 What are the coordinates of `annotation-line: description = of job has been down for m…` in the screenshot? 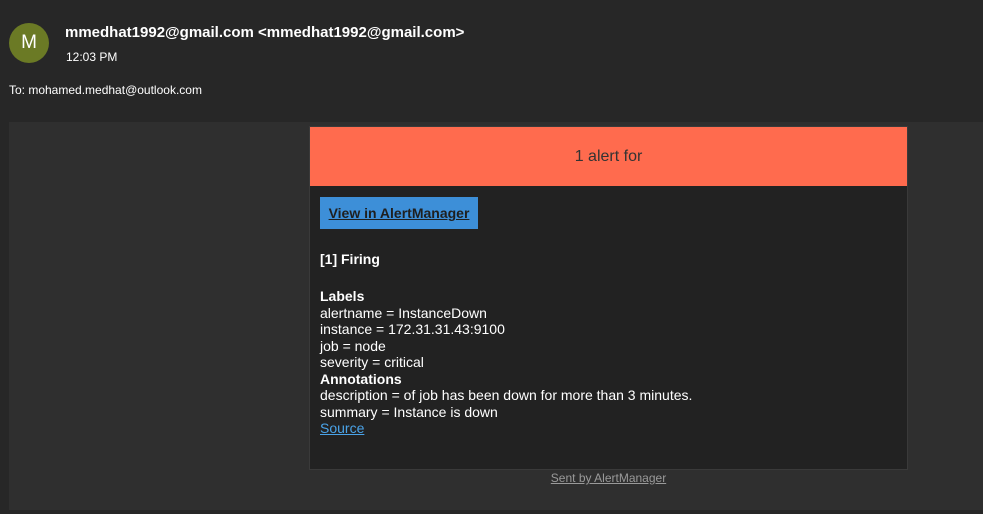 It's located at (506, 395).